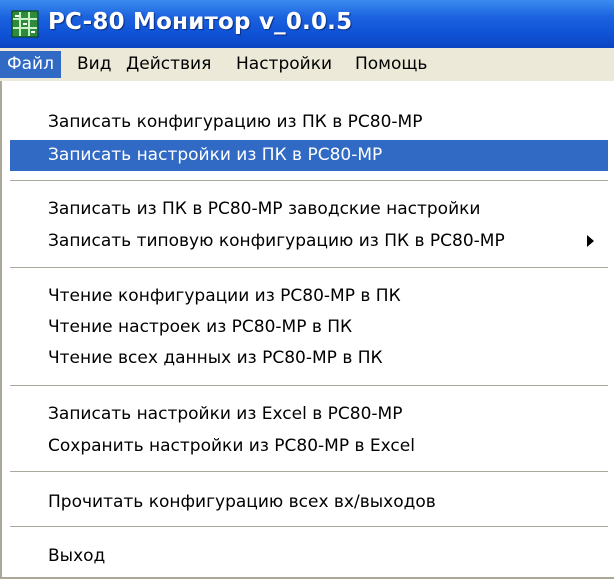 The image size is (614, 579). I want to click on menu-bar: Файл Вид Действия Настройки Помощь, so click(307, 64).